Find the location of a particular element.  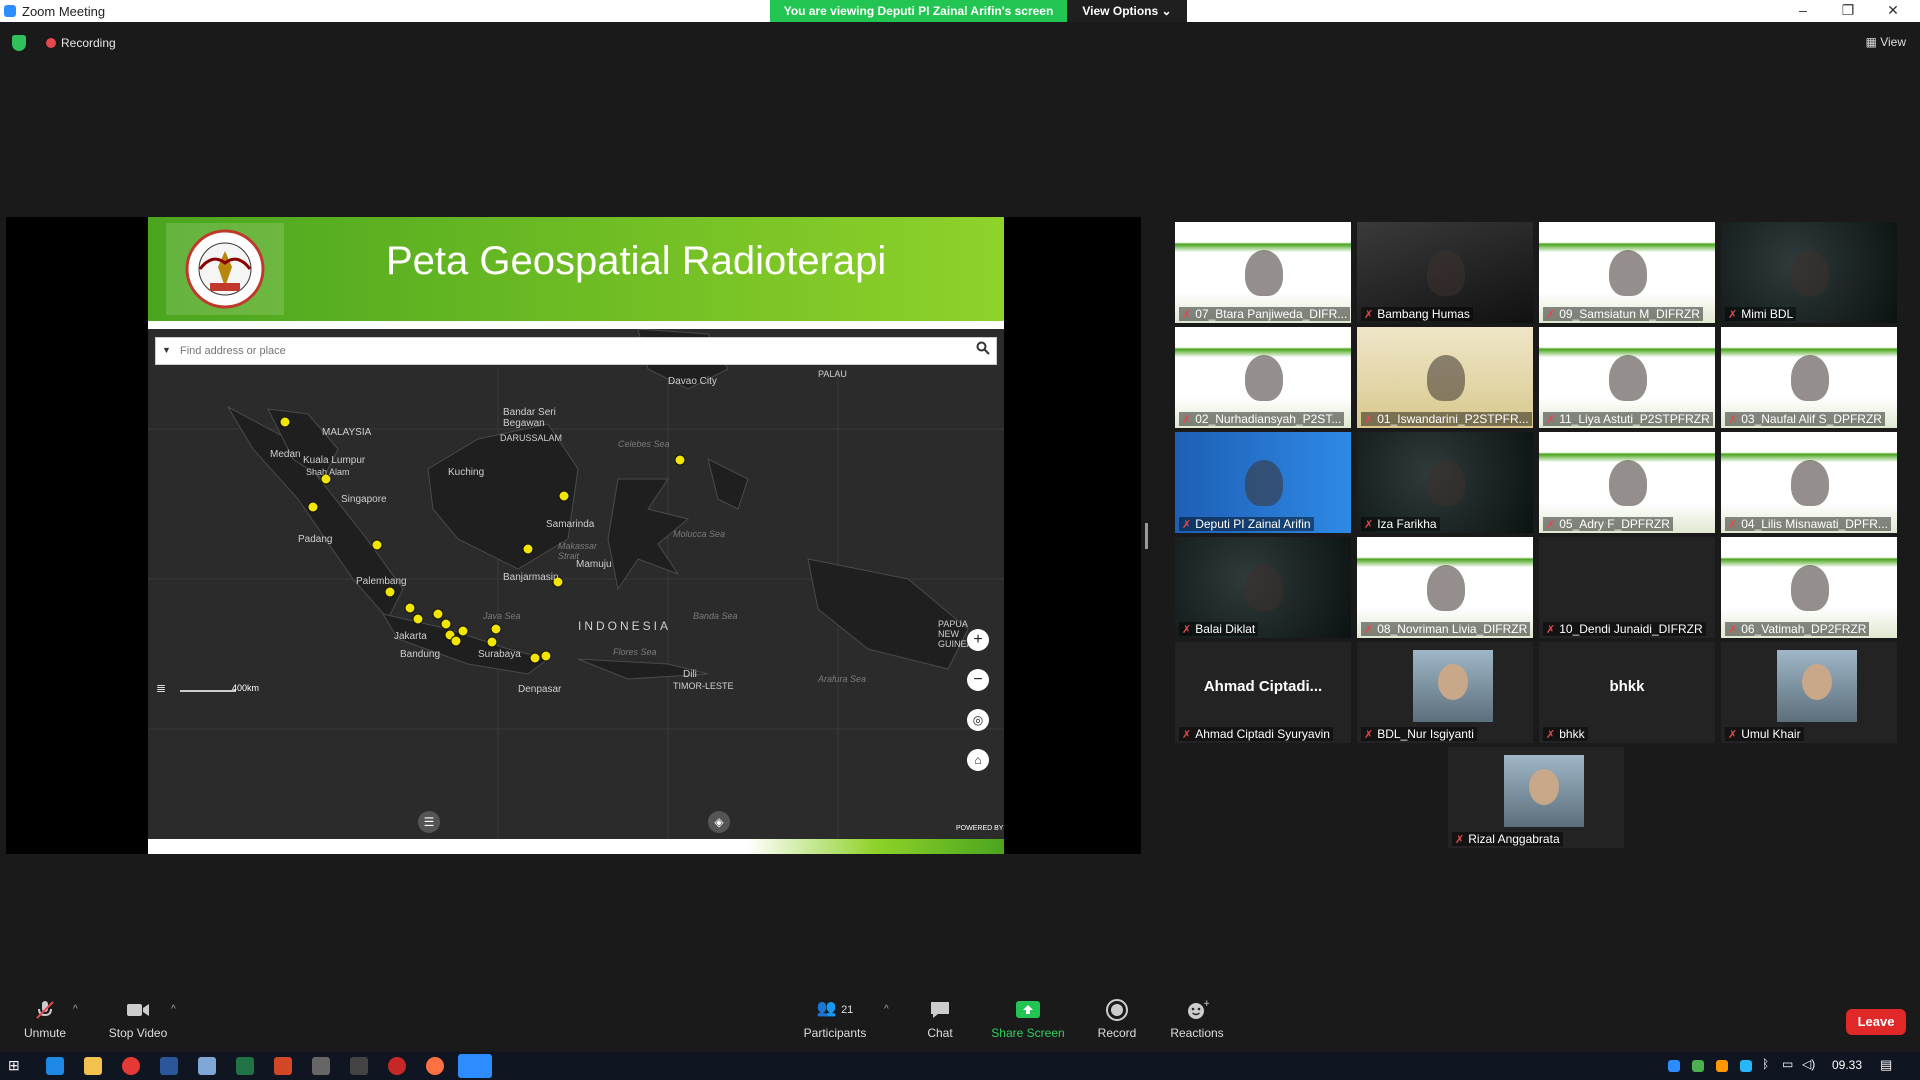

participant-tile: ✗ 09_Samsiatun M_DIFRZR is located at coordinates (1627, 272).